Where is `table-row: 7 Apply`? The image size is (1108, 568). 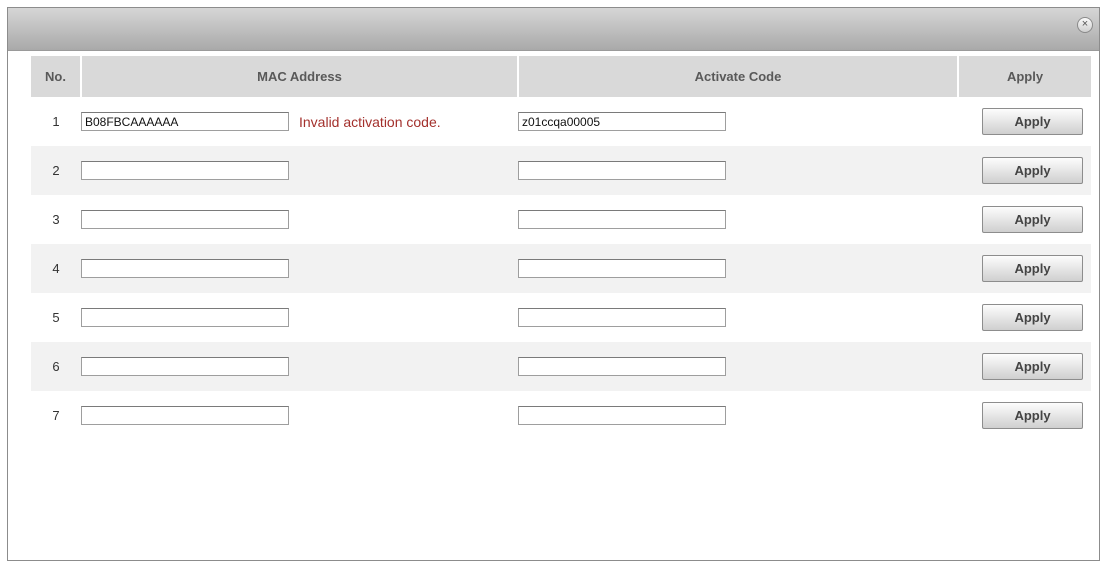 table-row: 7 Apply is located at coordinates (561, 415).